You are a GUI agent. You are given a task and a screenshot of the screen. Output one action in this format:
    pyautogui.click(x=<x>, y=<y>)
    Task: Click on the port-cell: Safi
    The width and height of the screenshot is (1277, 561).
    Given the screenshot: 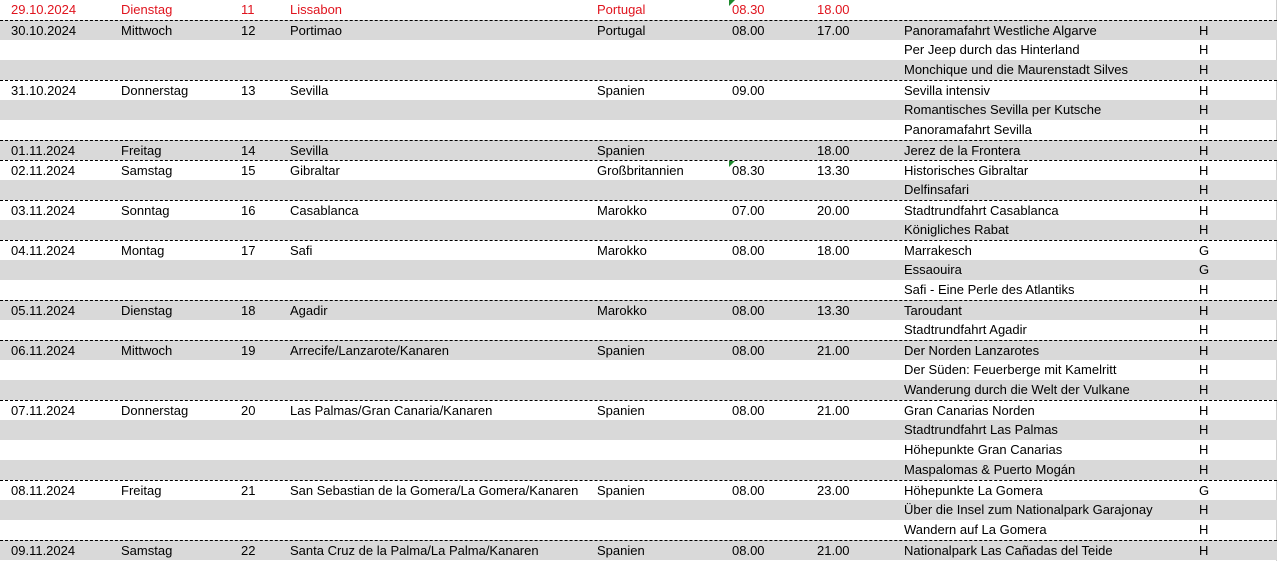 What is the action you would take?
    pyautogui.click(x=301, y=251)
    